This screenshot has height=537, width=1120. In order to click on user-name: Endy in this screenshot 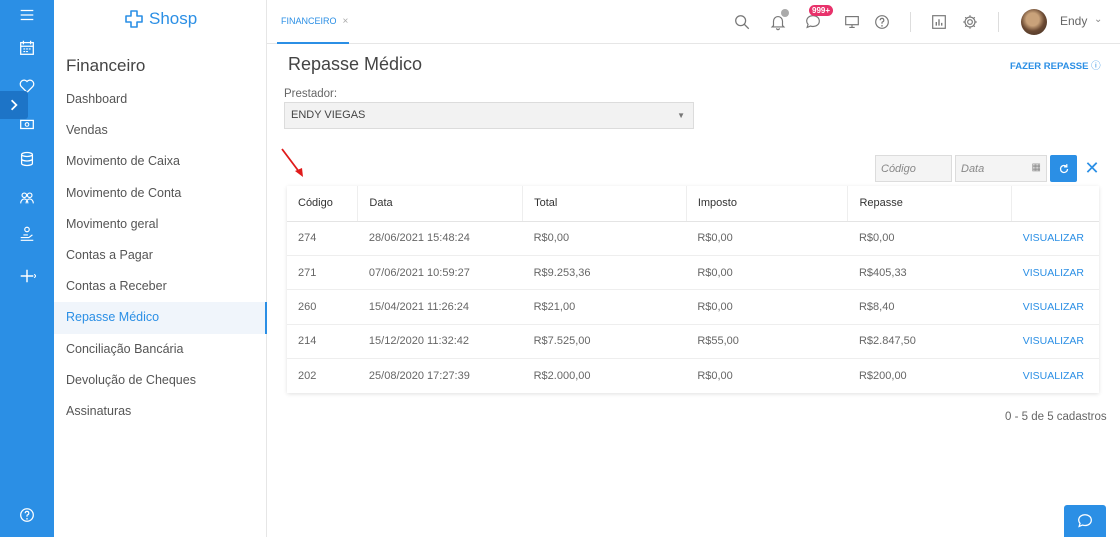, I will do `click(1073, 21)`.